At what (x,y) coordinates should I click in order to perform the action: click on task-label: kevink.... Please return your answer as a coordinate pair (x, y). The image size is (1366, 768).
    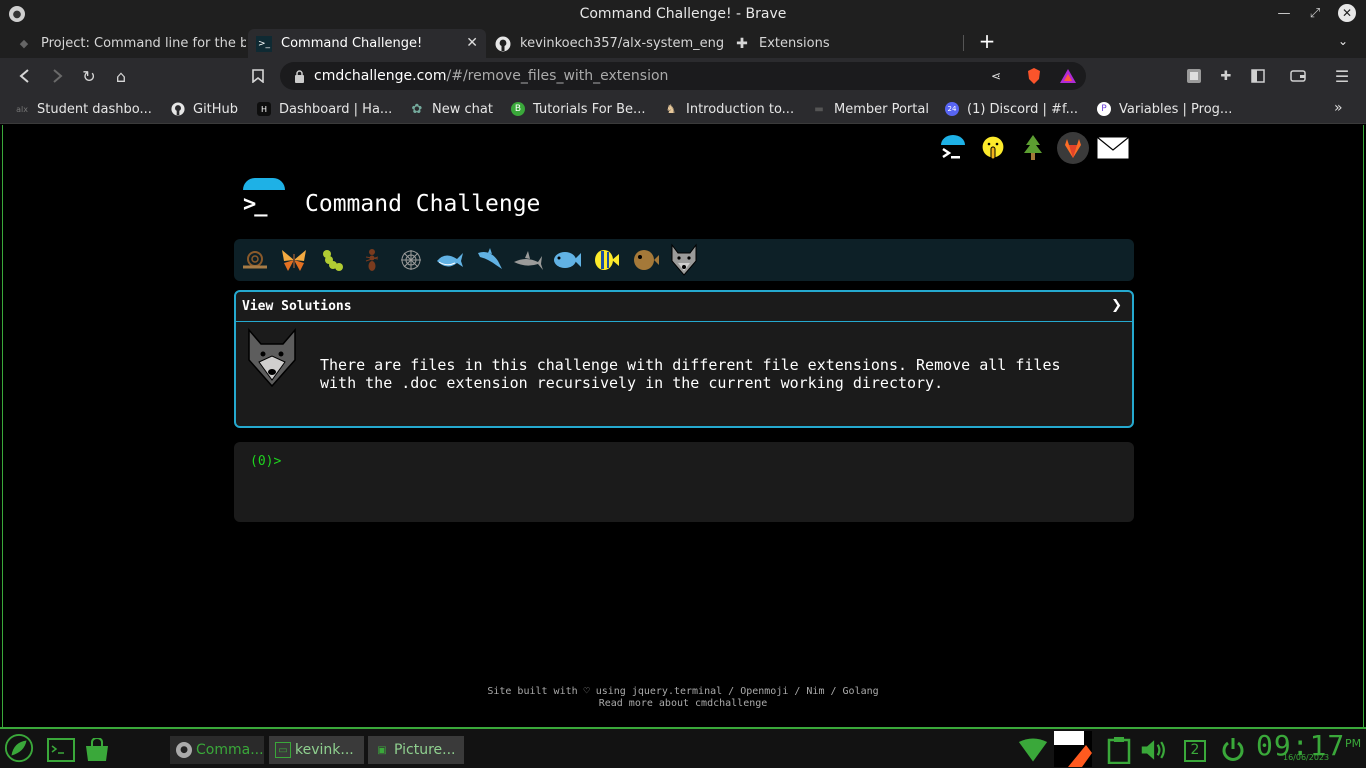
    Looking at the image, I should click on (324, 750).